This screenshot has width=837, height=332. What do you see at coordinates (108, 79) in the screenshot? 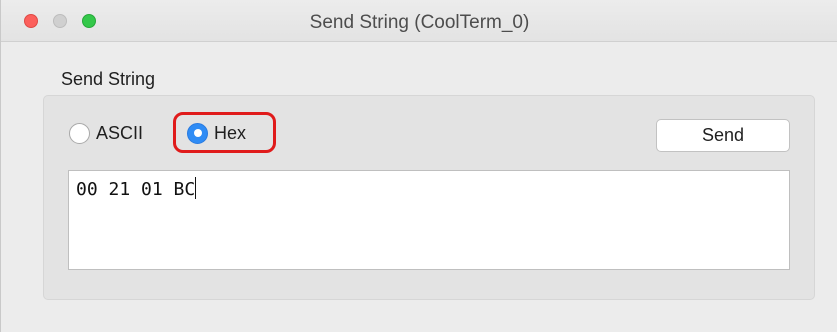
I see `group-label: Send String` at bounding box center [108, 79].